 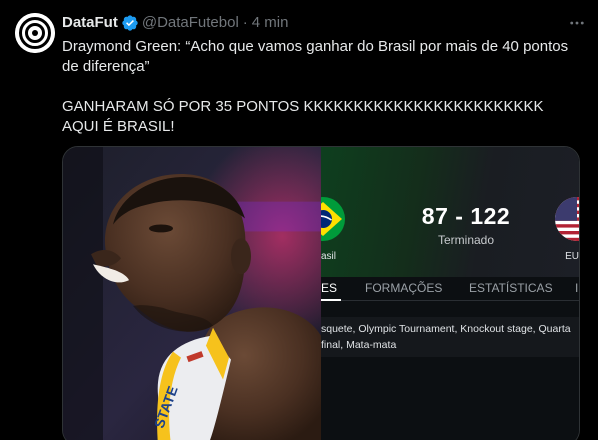 What do you see at coordinates (270, 23) in the screenshot?
I see `tweet-timestamp: 4 min` at bounding box center [270, 23].